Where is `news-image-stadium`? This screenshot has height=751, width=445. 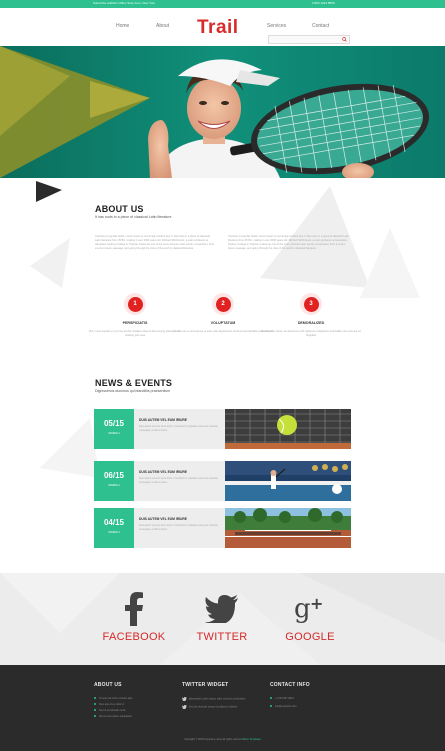
news-image-stadium is located at coordinates (288, 481).